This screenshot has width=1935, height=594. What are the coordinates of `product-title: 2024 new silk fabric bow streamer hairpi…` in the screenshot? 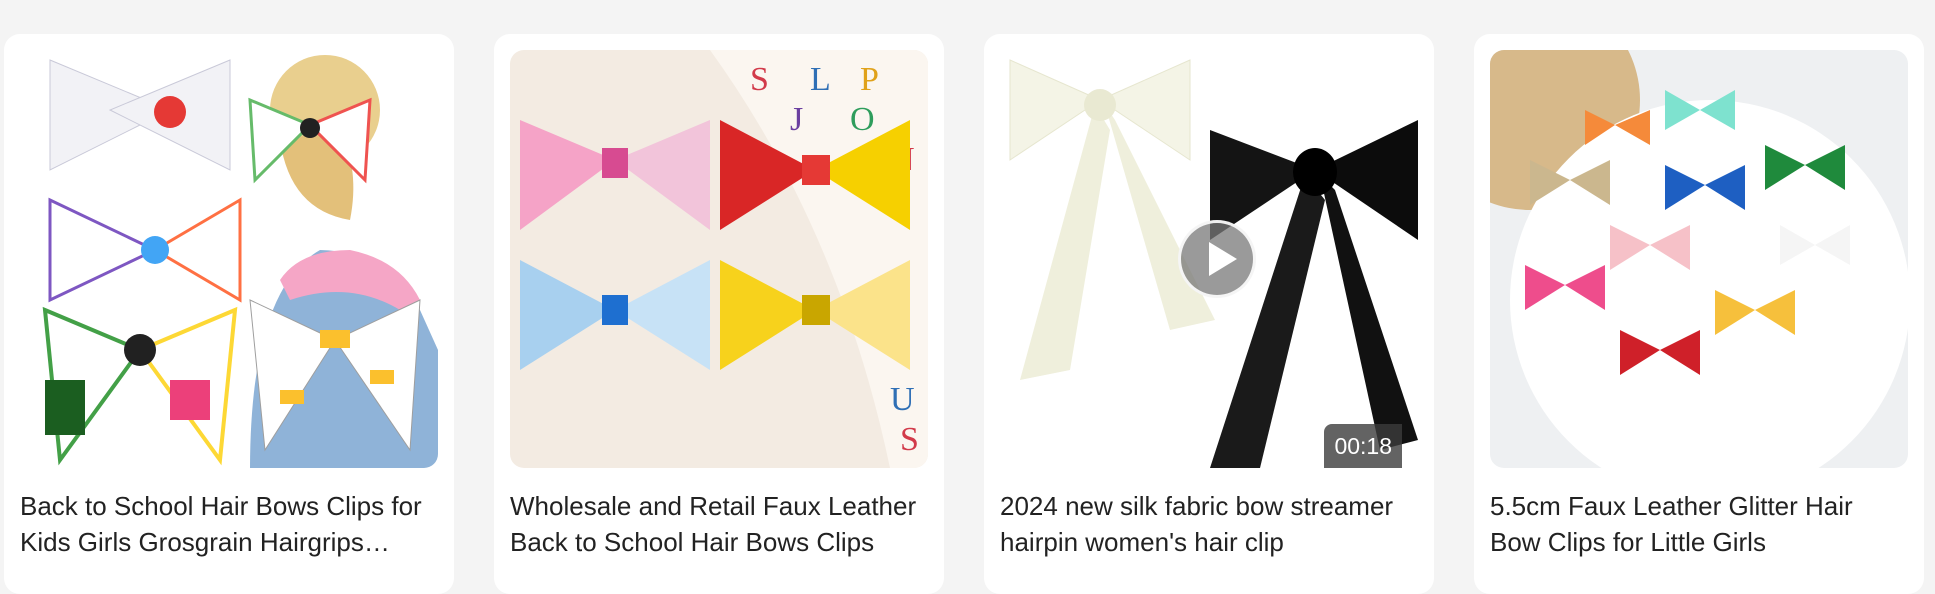 It's located at (1209, 524).